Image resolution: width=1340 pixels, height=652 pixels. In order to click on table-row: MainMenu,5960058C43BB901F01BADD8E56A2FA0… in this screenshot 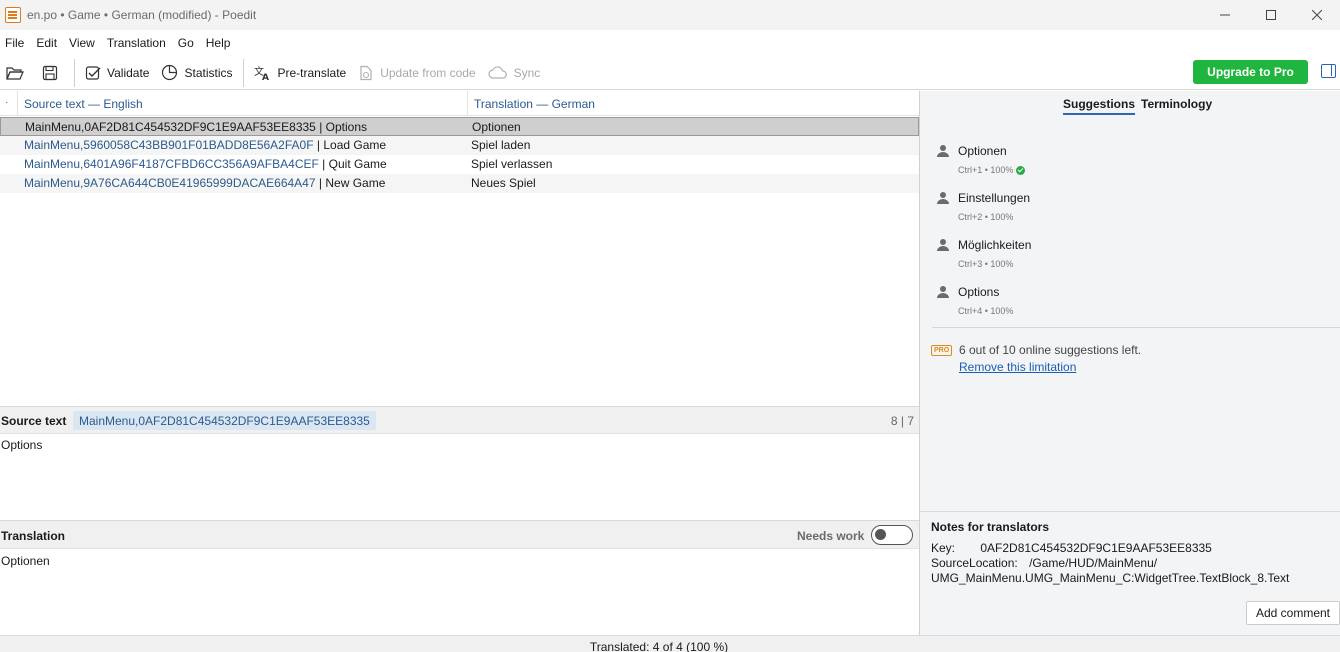, I will do `click(459, 145)`.